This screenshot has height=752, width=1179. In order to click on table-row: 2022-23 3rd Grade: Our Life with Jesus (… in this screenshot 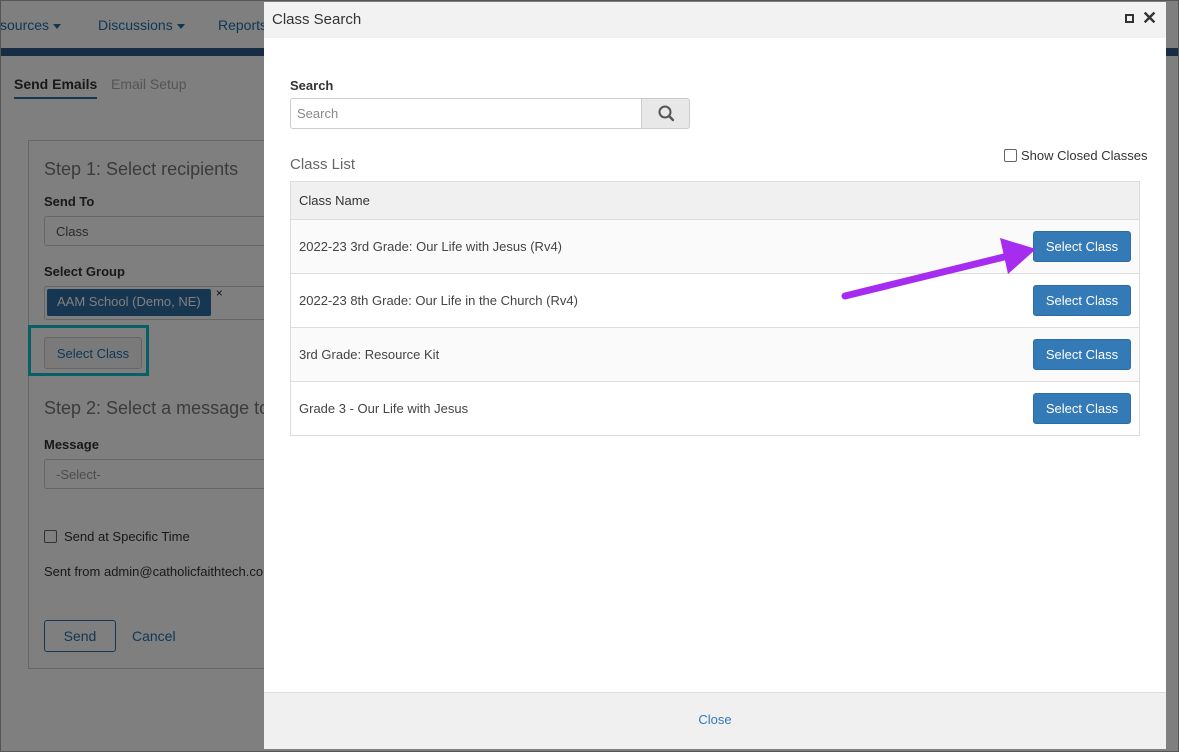, I will do `click(715, 247)`.